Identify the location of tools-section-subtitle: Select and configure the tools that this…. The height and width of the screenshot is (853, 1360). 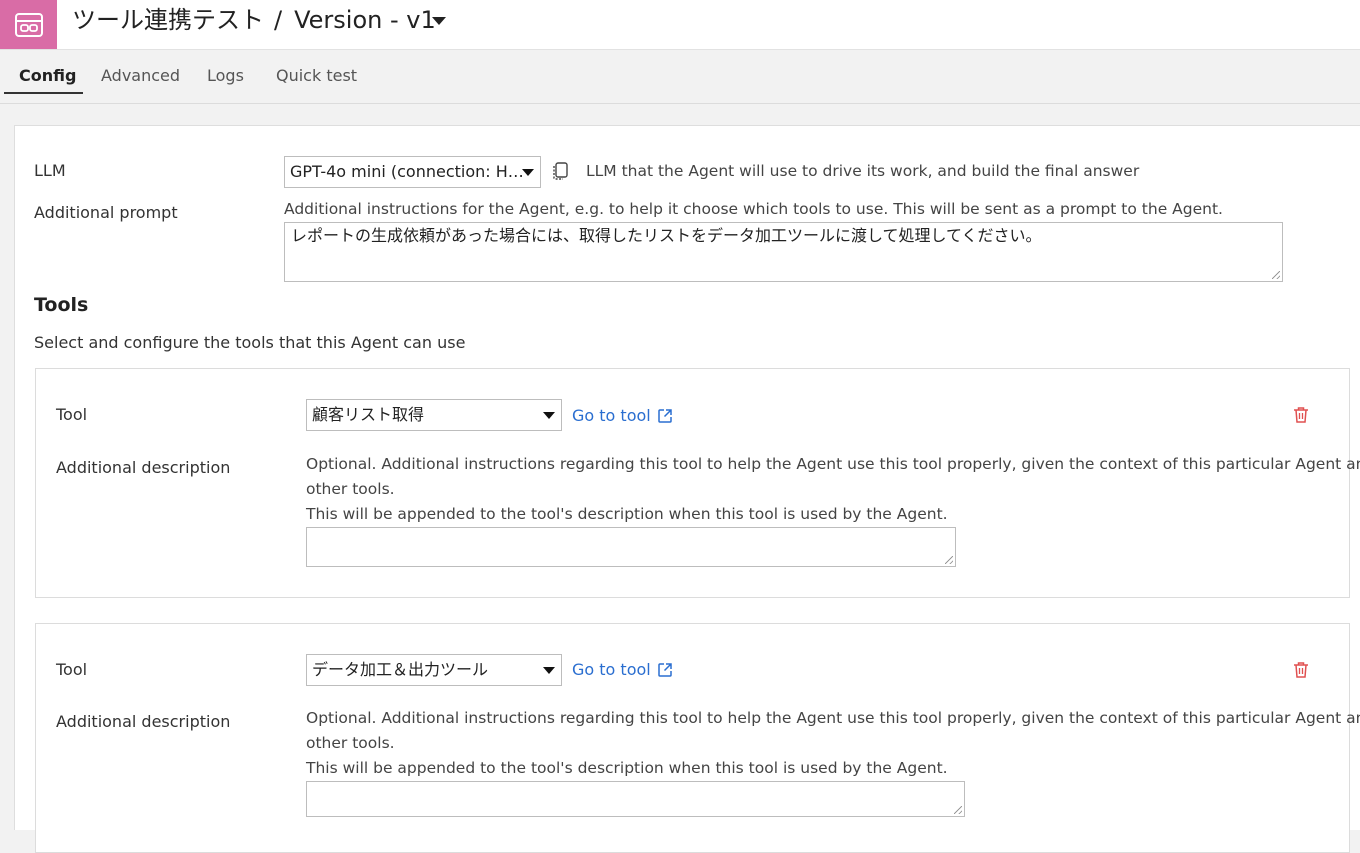
(250, 342).